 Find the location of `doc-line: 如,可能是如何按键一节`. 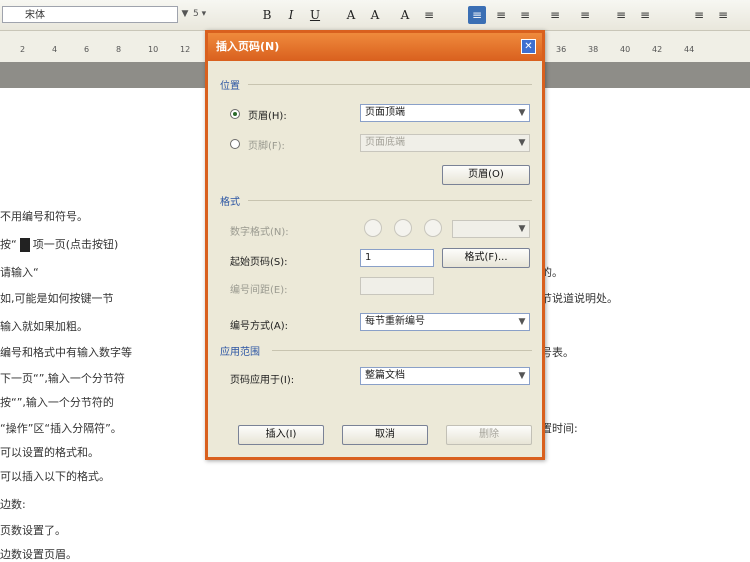

doc-line: 如,可能是如何按键一节 is located at coordinates (57, 298).